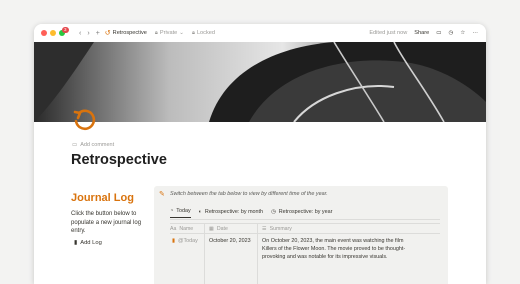 The width and height of the screenshot is (520, 284). I want to click on breadcrumb-page-name: Retrospective, so click(129, 33).